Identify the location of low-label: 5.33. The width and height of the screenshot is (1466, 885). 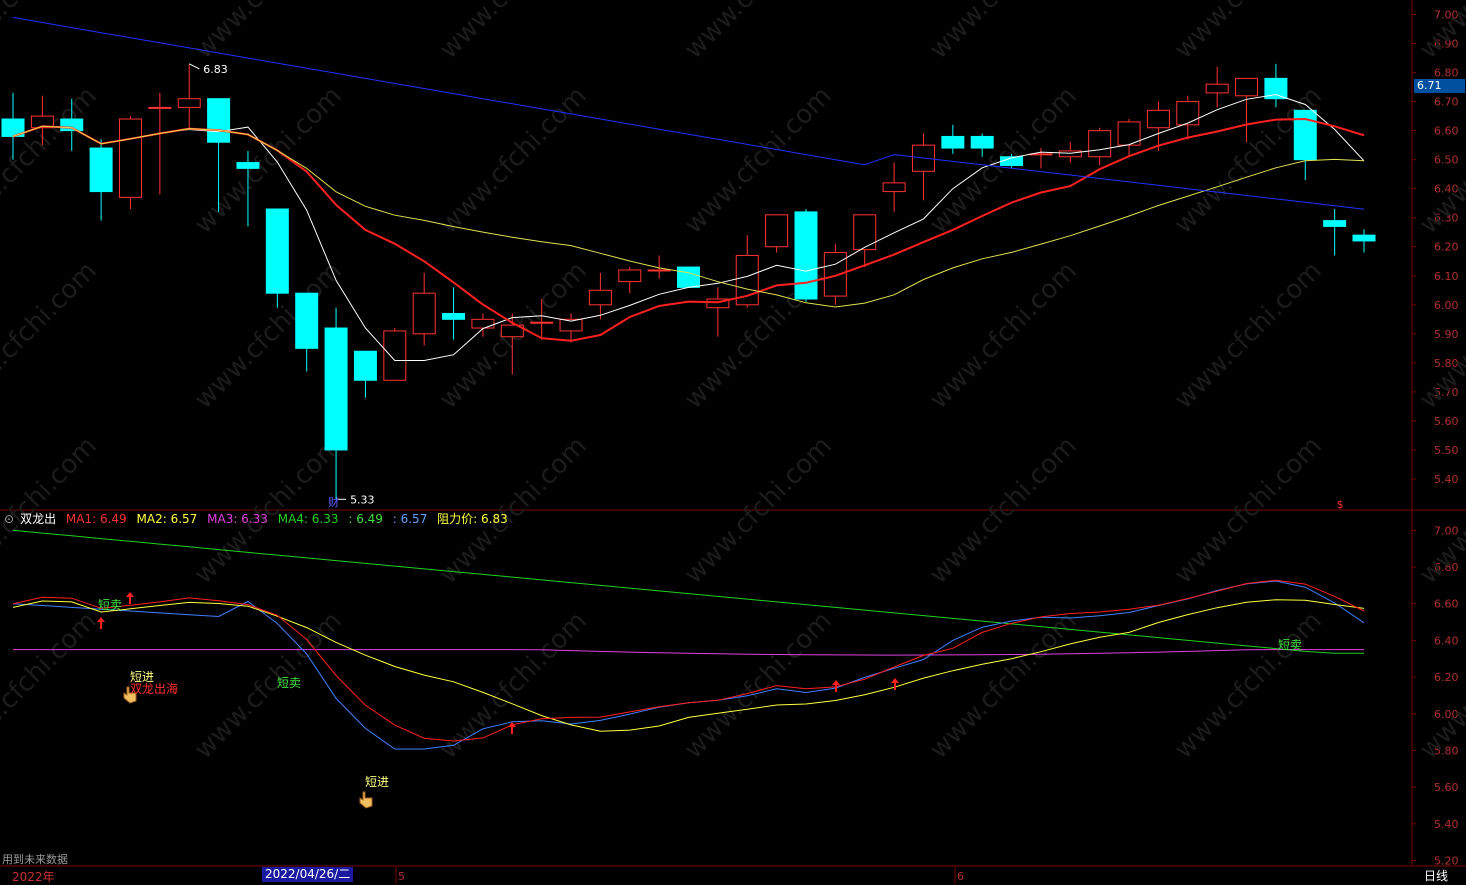
(362, 499).